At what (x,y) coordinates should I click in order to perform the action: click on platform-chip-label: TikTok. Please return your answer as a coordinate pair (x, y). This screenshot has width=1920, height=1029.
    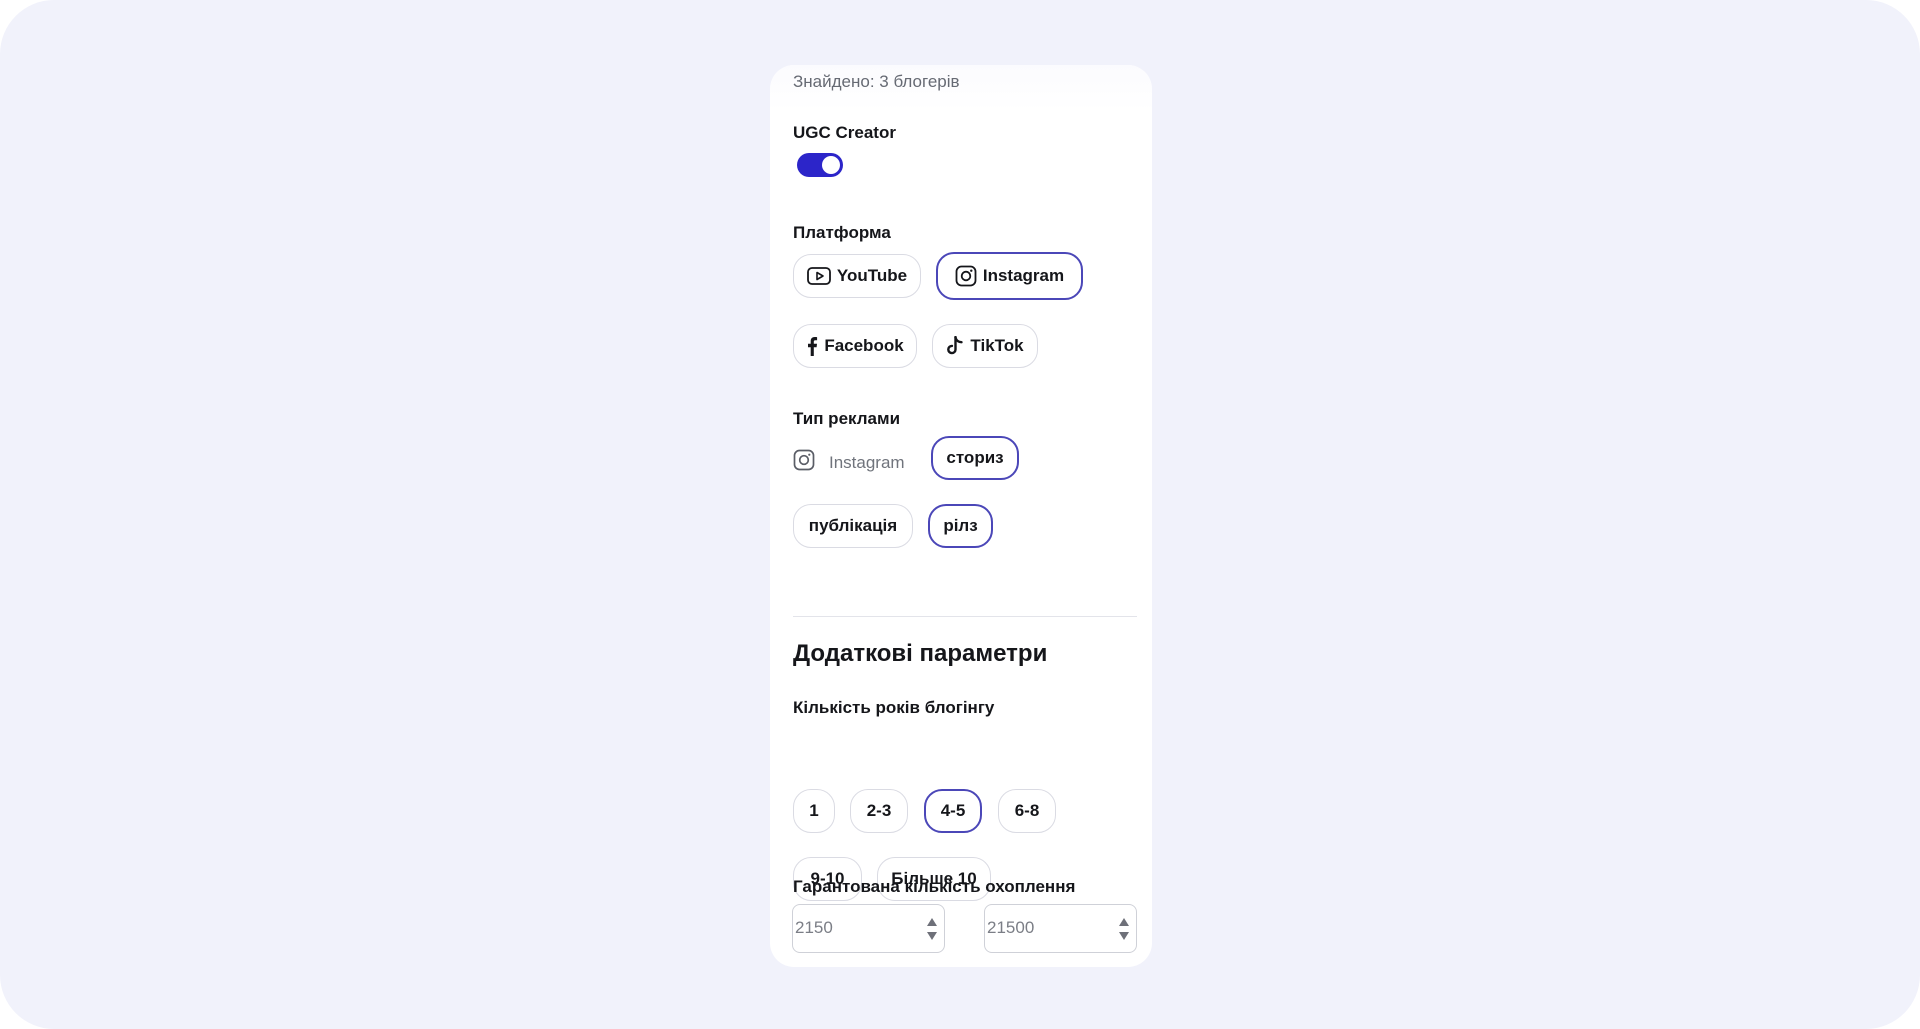
    Looking at the image, I should click on (997, 345).